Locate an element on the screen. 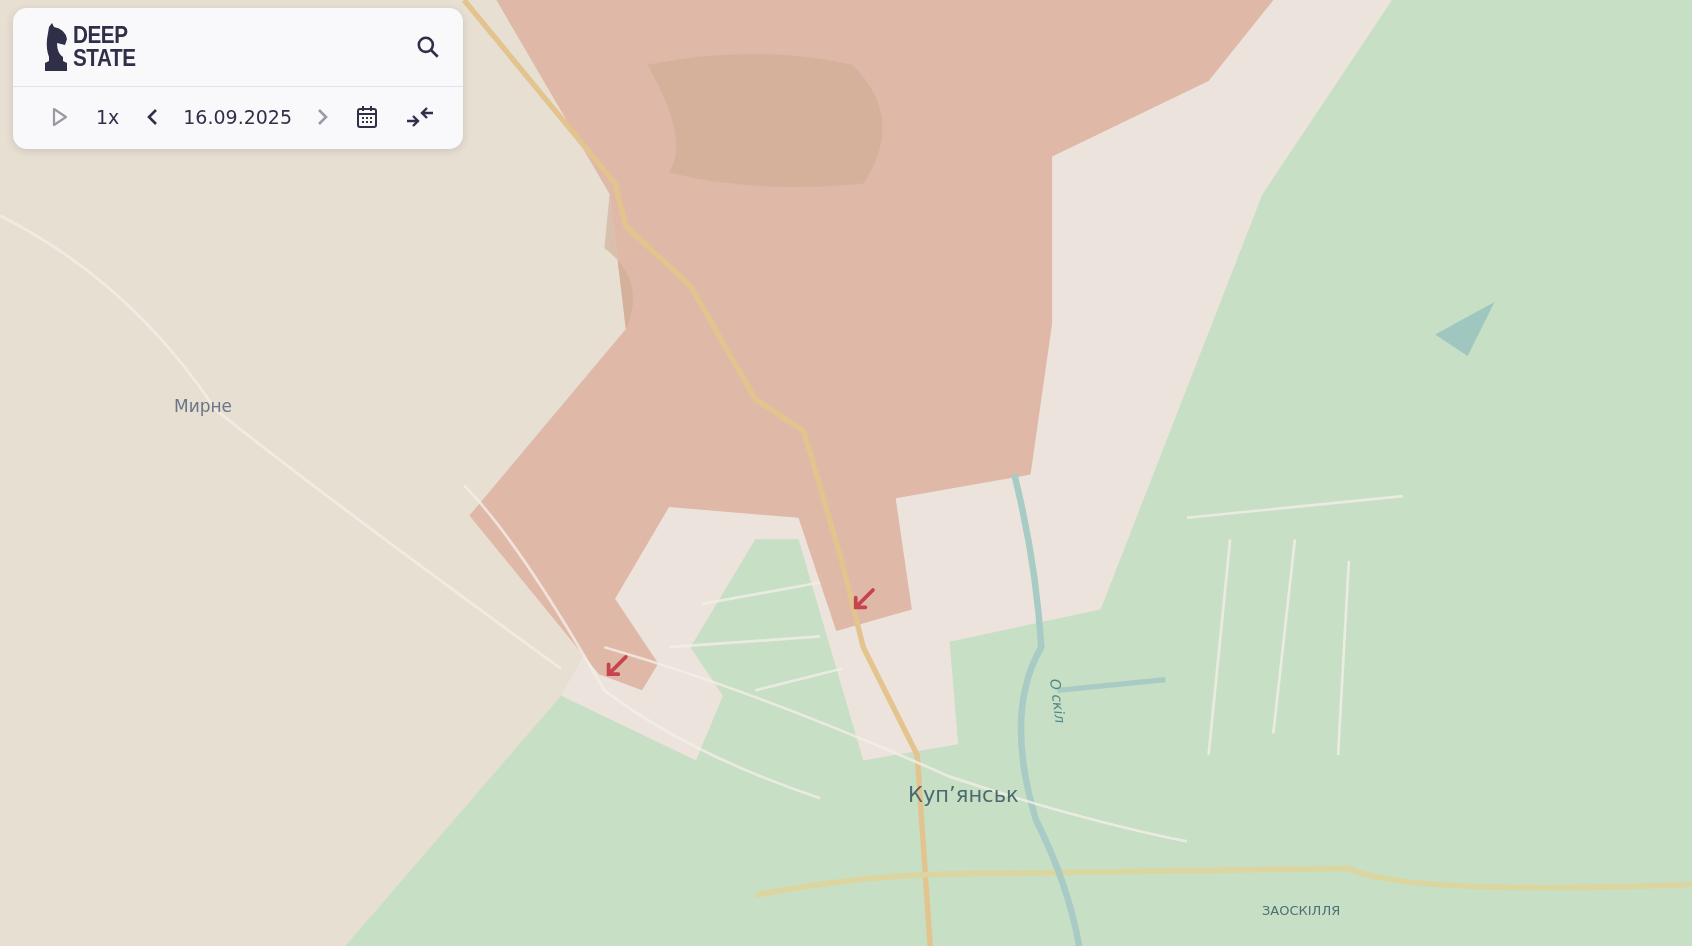 Image resolution: width=1692 pixels, height=946 pixels. map-label: О скіл is located at coordinates (1058, 701).